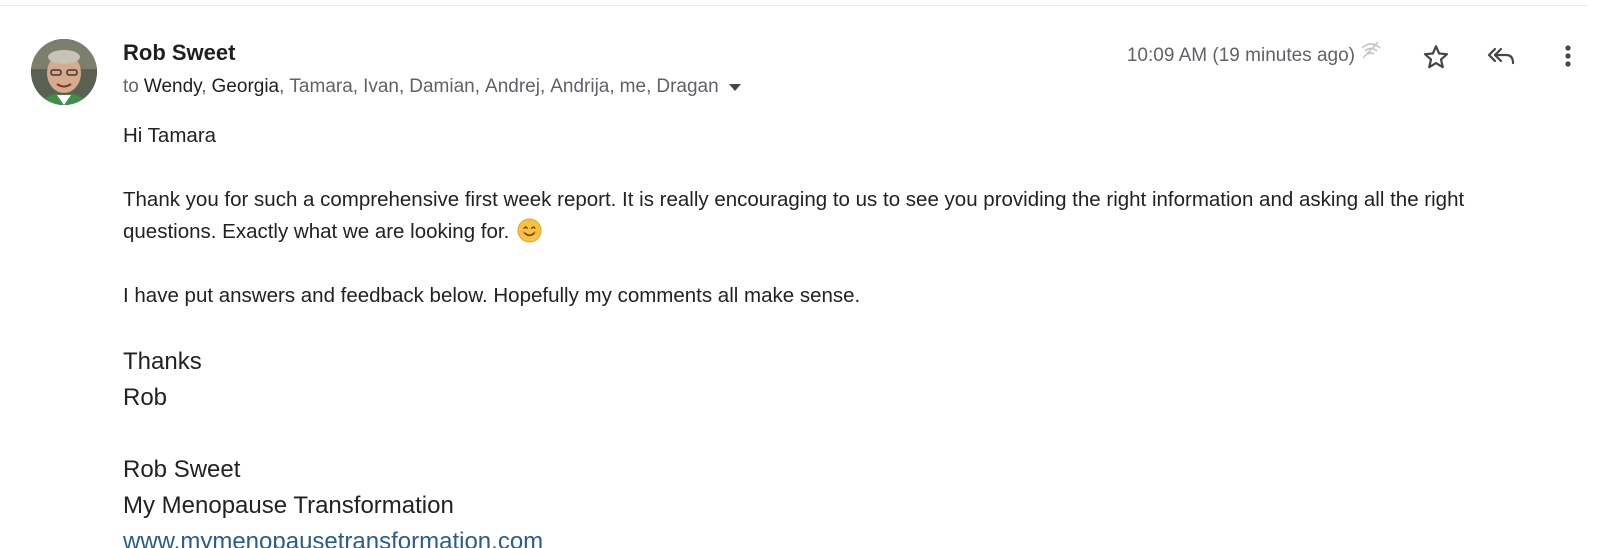 This screenshot has height=548, width=1600. I want to click on signature-spacer, so click(833, 434).